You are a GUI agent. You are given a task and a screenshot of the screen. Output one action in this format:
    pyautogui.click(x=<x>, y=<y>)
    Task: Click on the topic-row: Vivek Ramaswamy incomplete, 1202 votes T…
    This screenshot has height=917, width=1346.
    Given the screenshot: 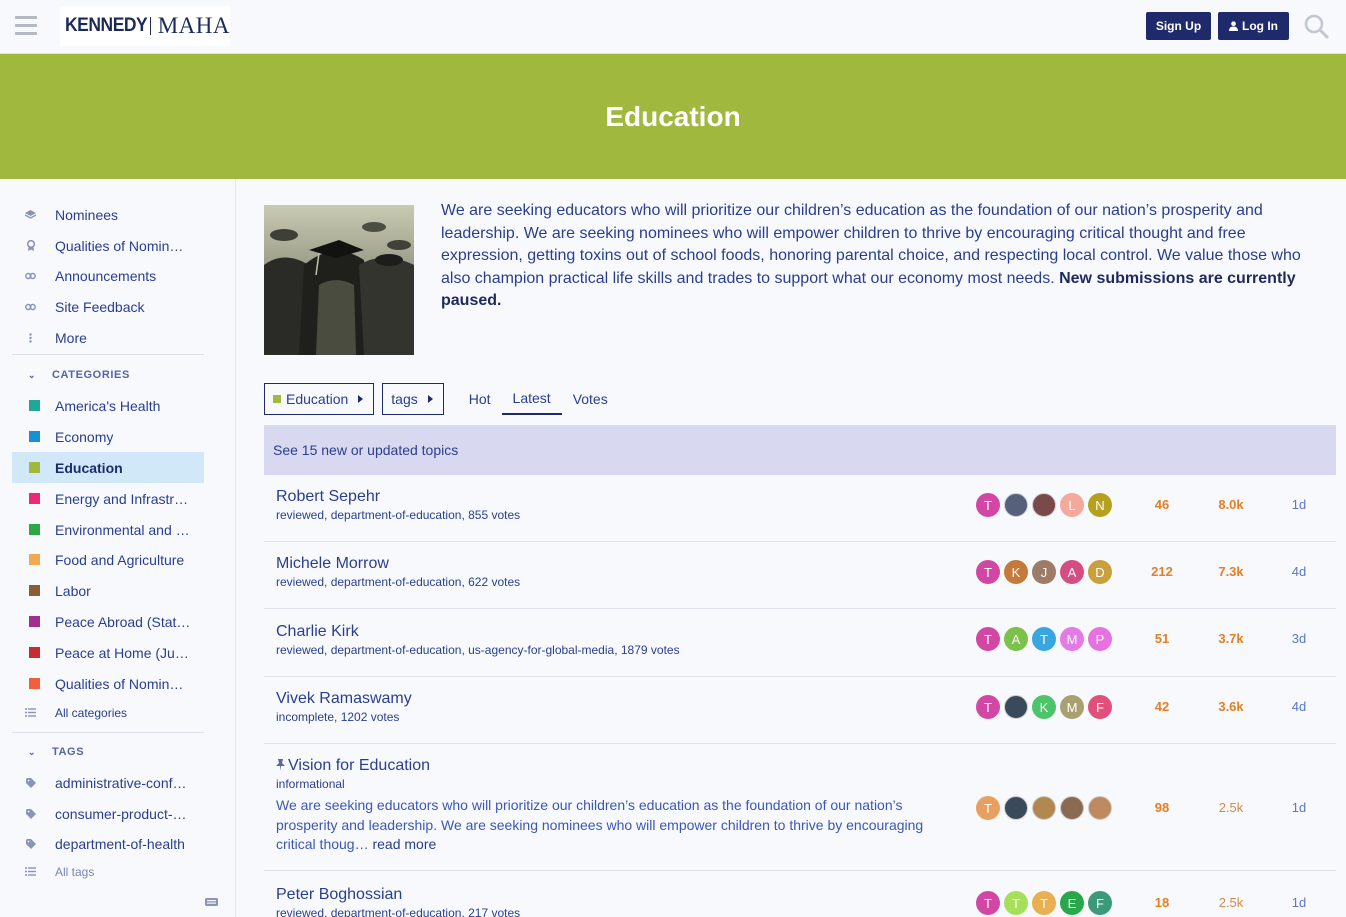 What is the action you would take?
    pyautogui.click(x=800, y=710)
    